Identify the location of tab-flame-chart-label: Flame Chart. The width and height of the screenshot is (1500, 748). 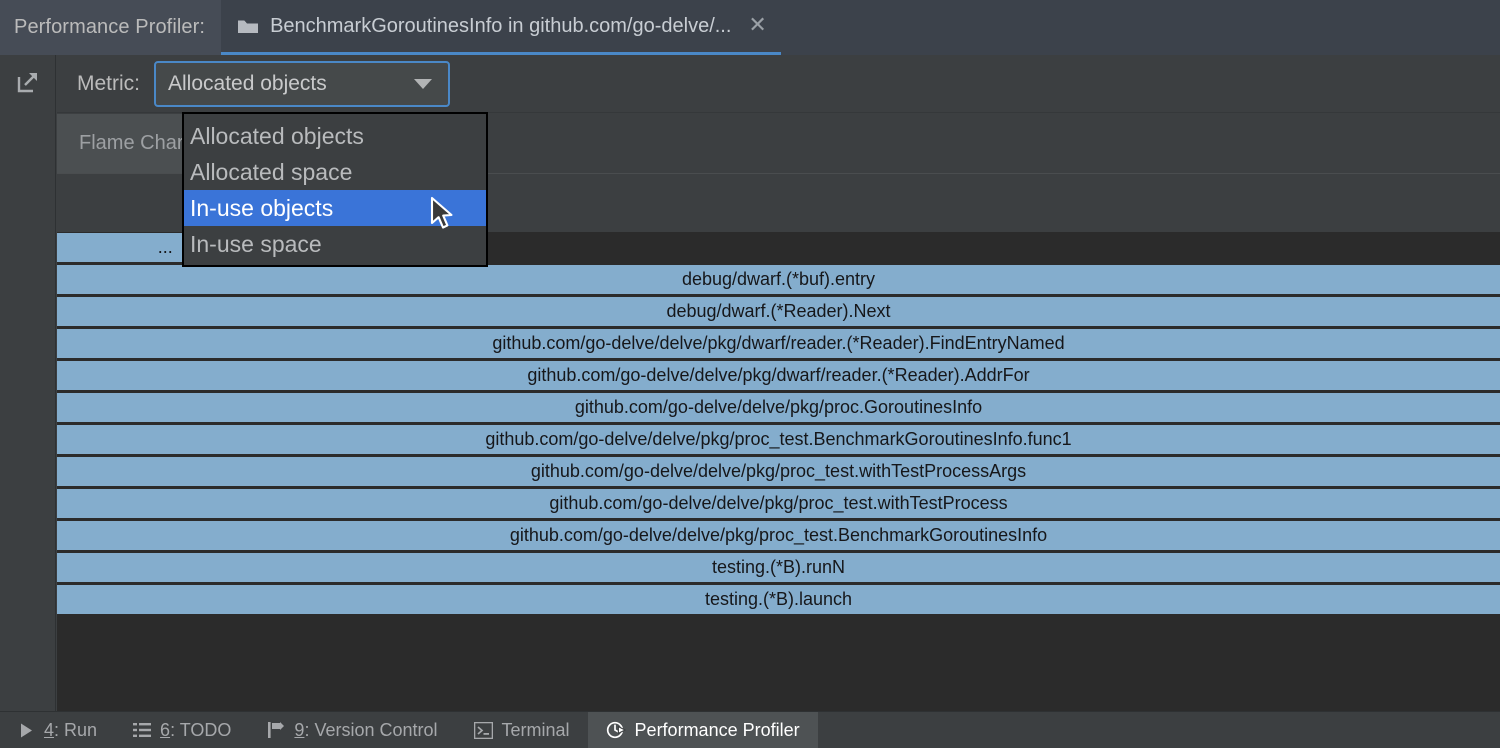
(134, 143).